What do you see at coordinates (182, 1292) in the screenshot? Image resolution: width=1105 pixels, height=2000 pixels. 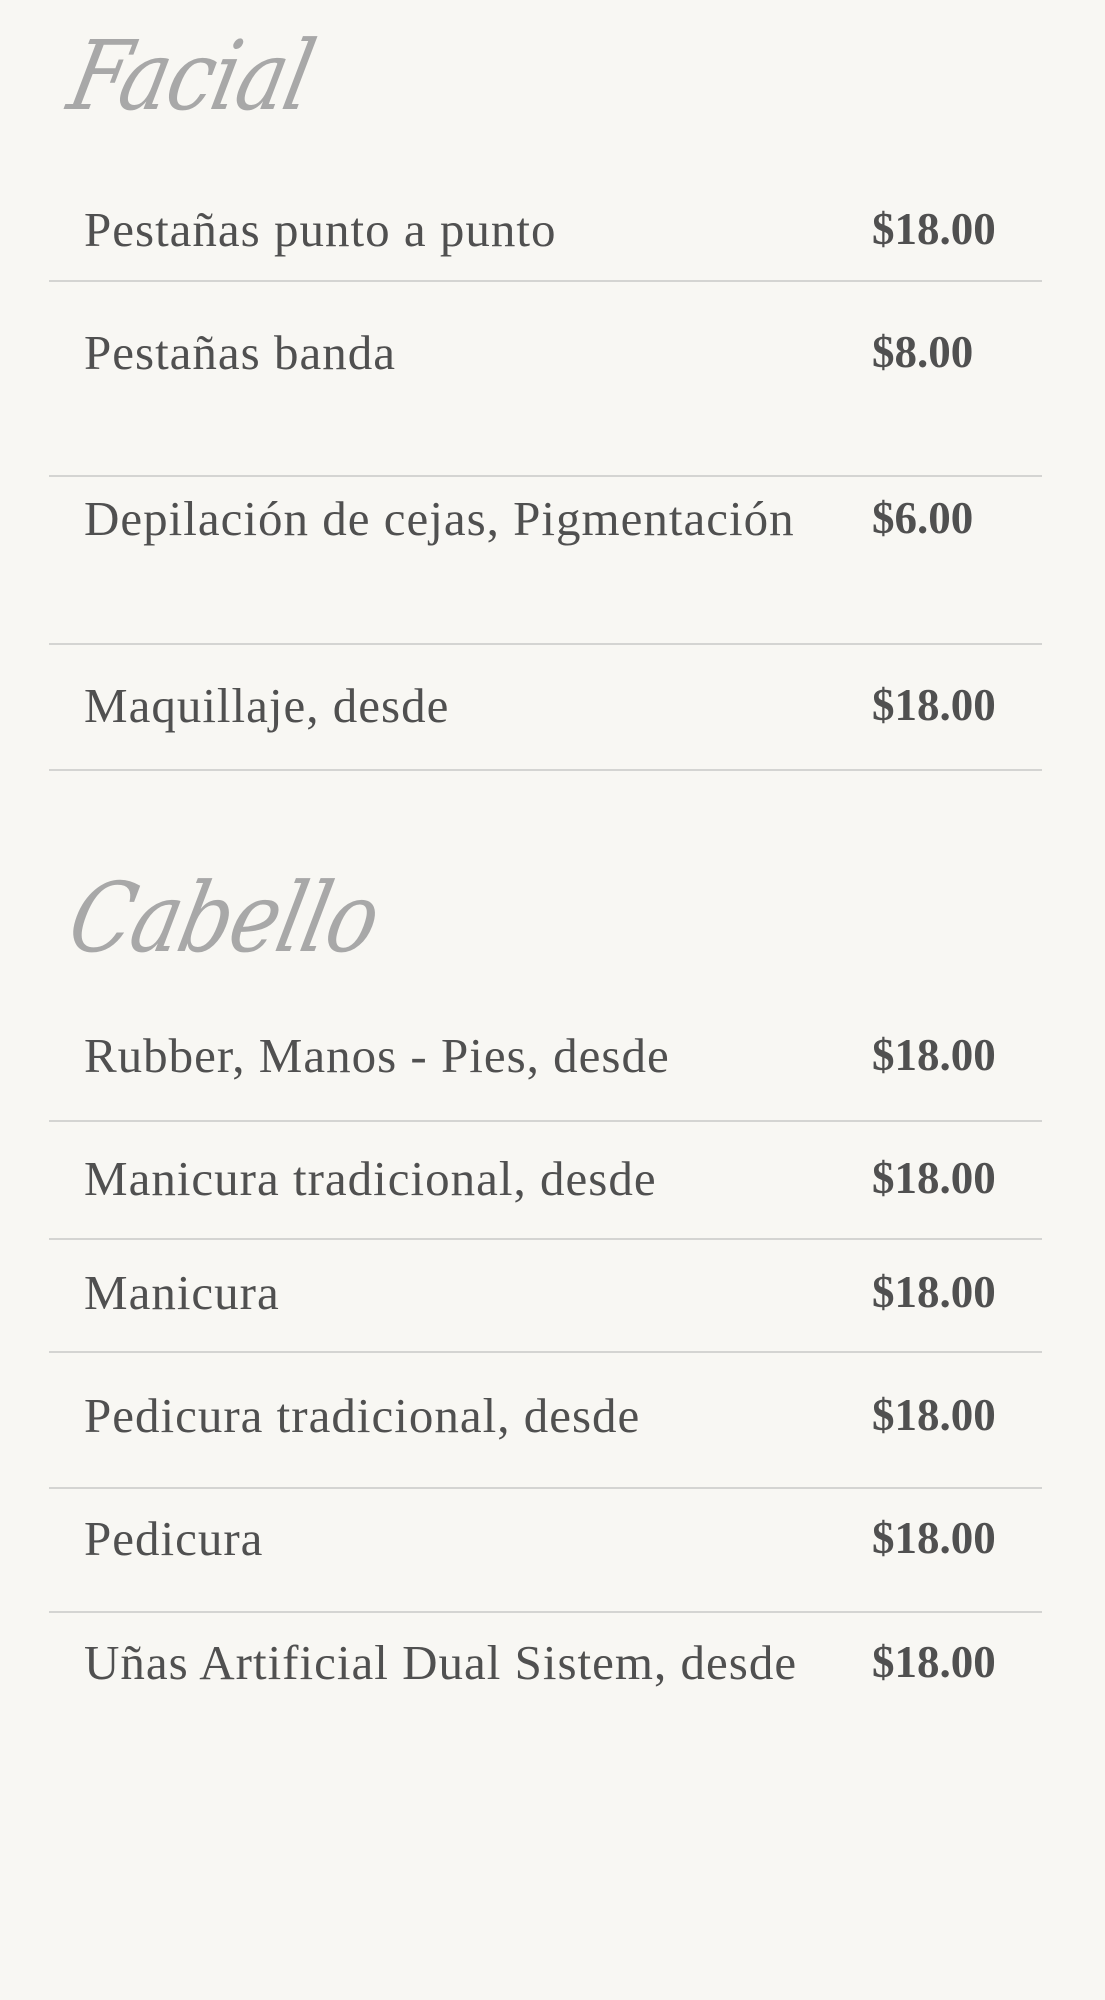 I see `item-name: Manicura` at bounding box center [182, 1292].